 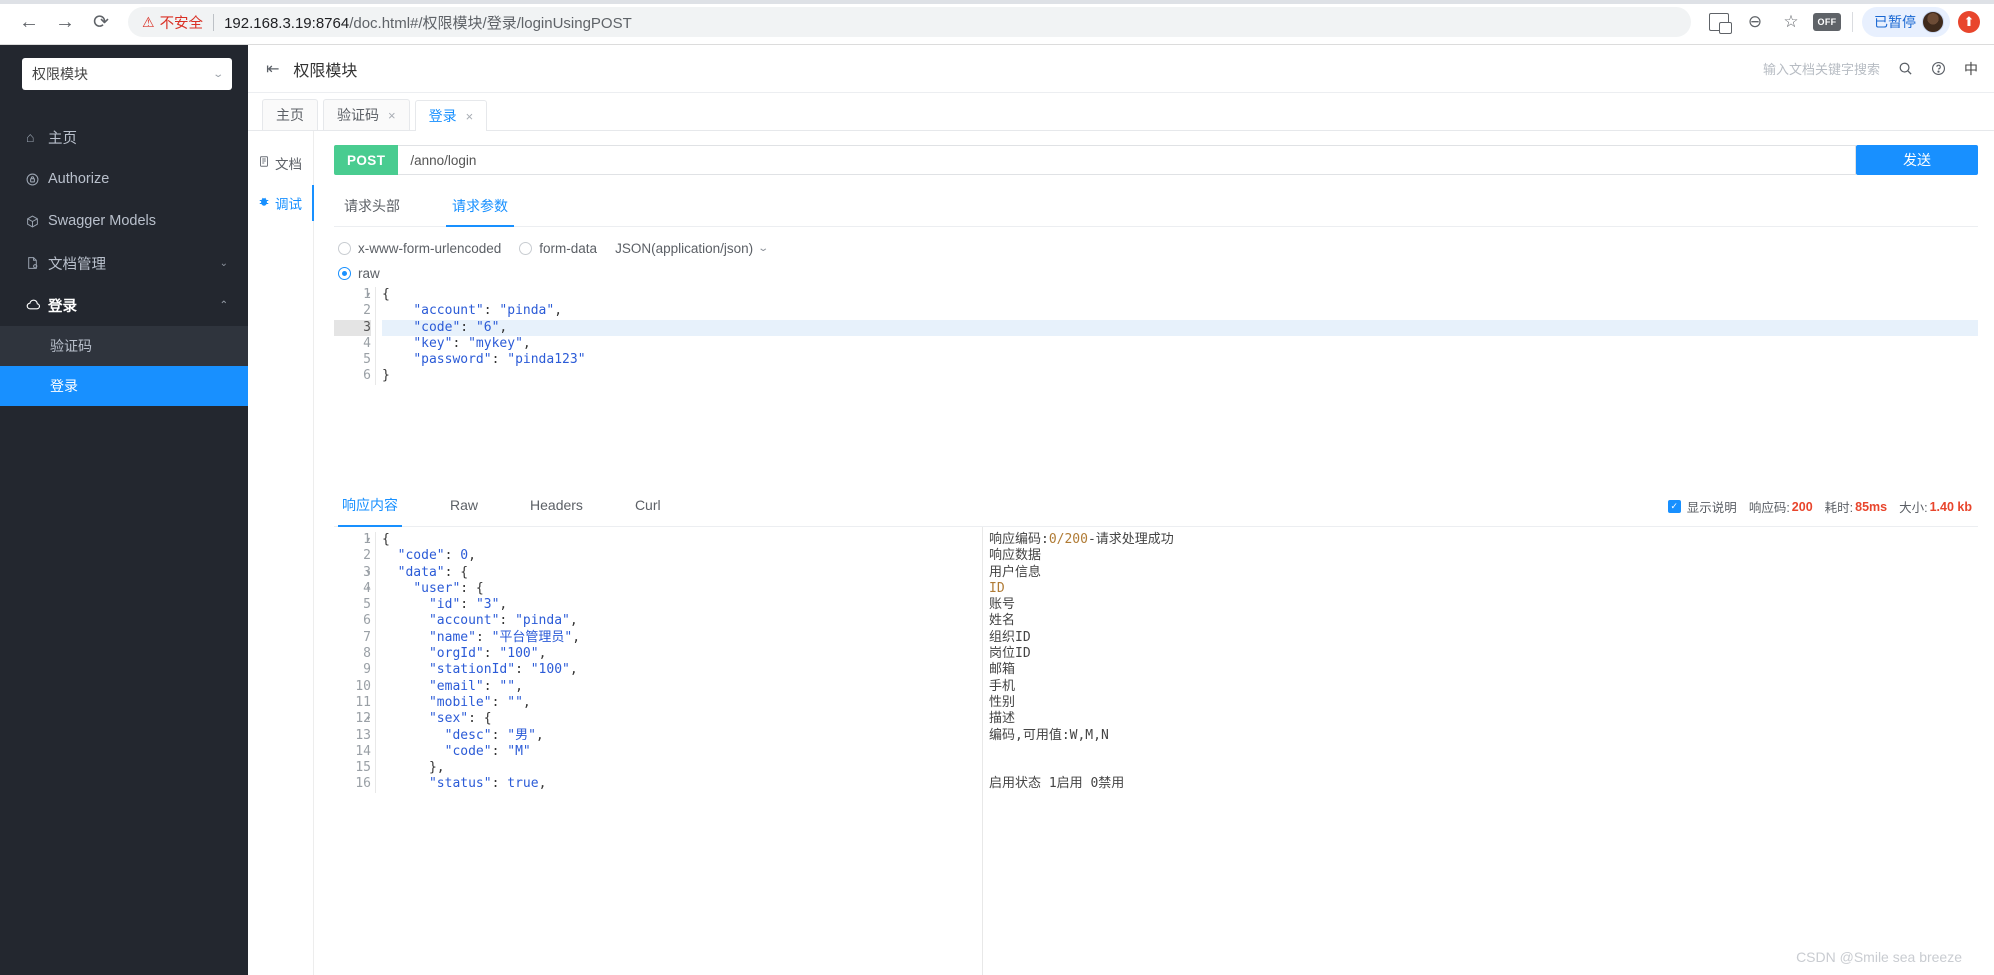 I want to click on code-line: "mobile": "",, so click(x=682, y=703).